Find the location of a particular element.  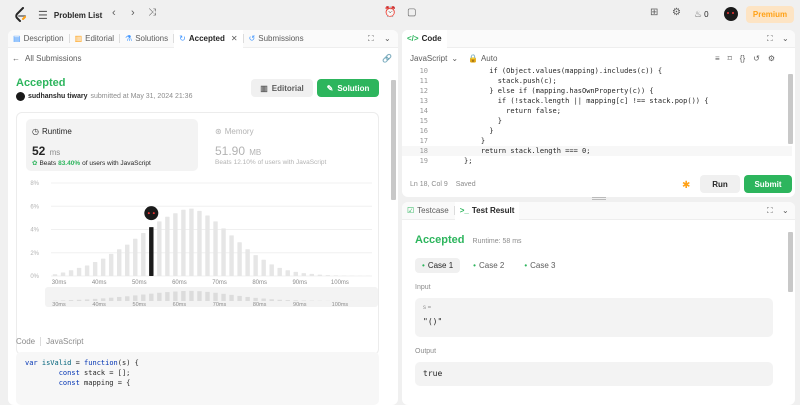

all-submissions-link: ← All Submissions is located at coordinates (46, 58).